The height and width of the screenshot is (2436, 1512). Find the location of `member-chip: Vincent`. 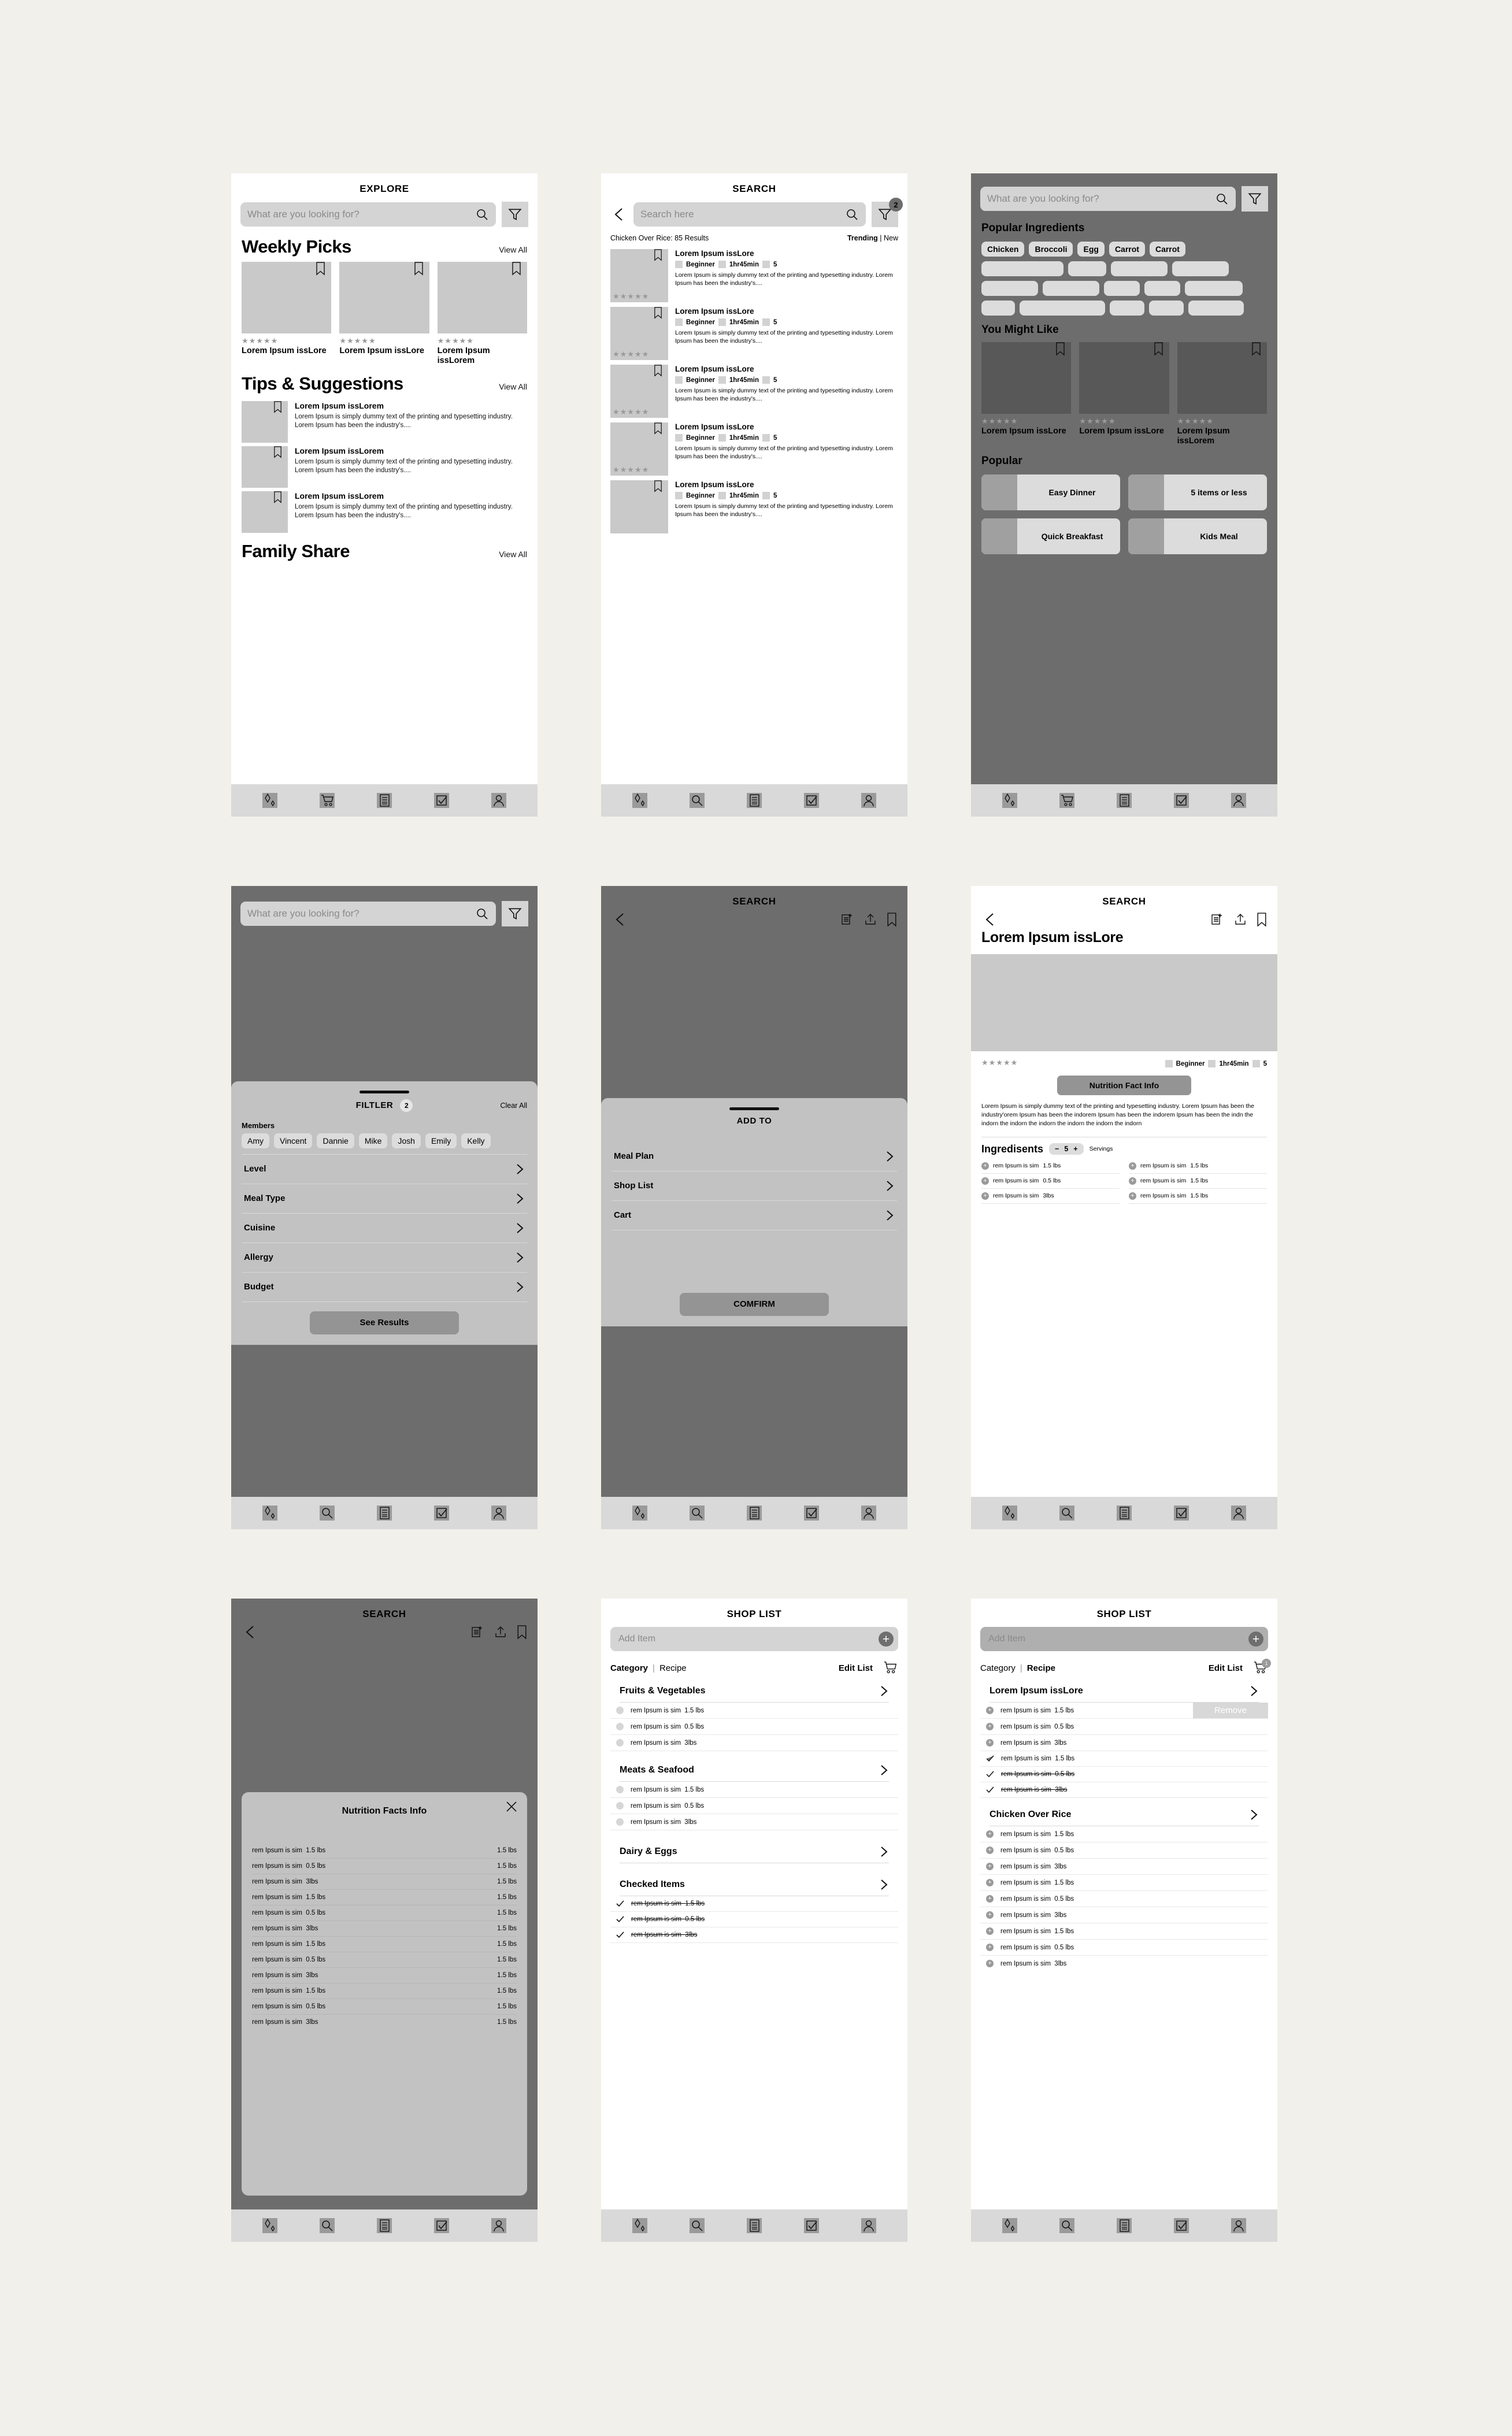

member-chip: Vincent is located at coordinates (293, 1140).